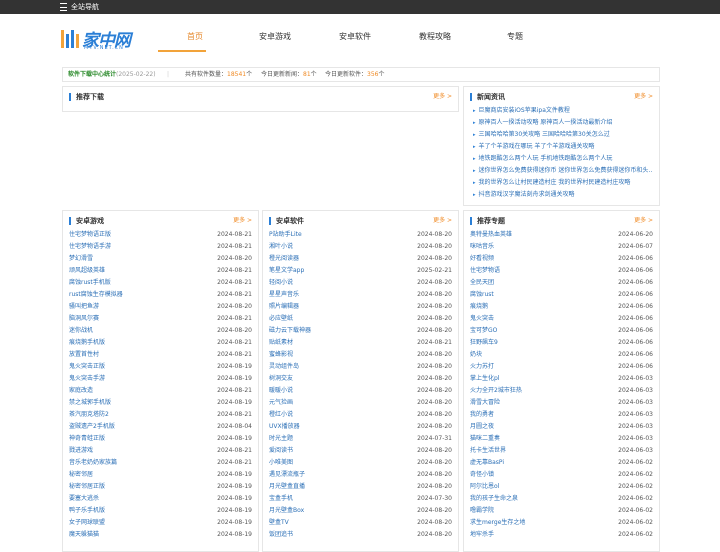 This screenshot has width=720, height=552. What do you see at coordinates (484, 379) in the screenshot?
I see `list-item-title: 掌上生化pl` at bounding box center [484, 379].